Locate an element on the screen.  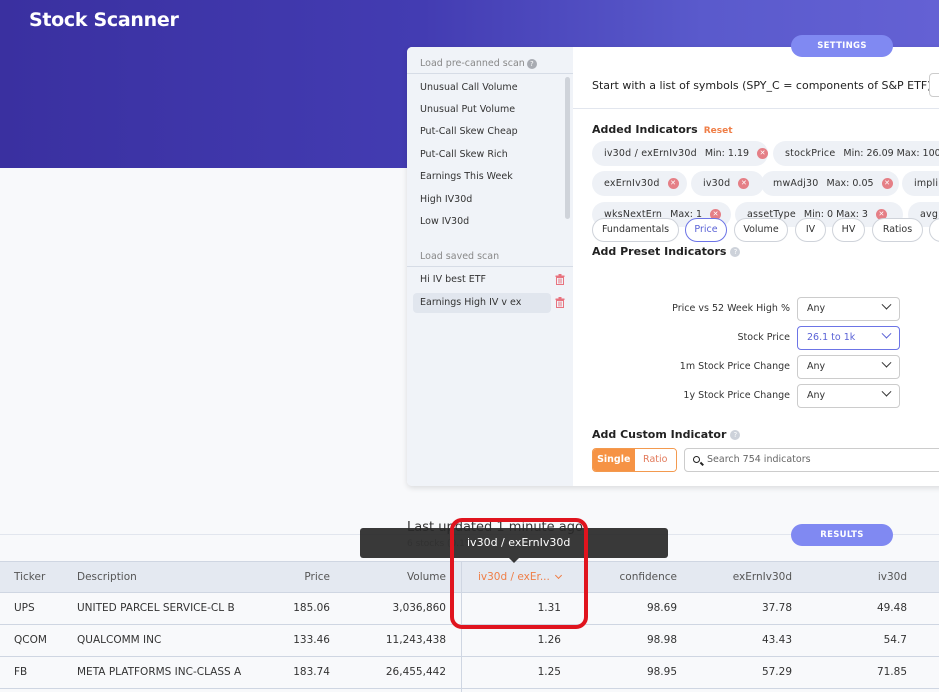
search-icon is located at coordinates (696, 459).